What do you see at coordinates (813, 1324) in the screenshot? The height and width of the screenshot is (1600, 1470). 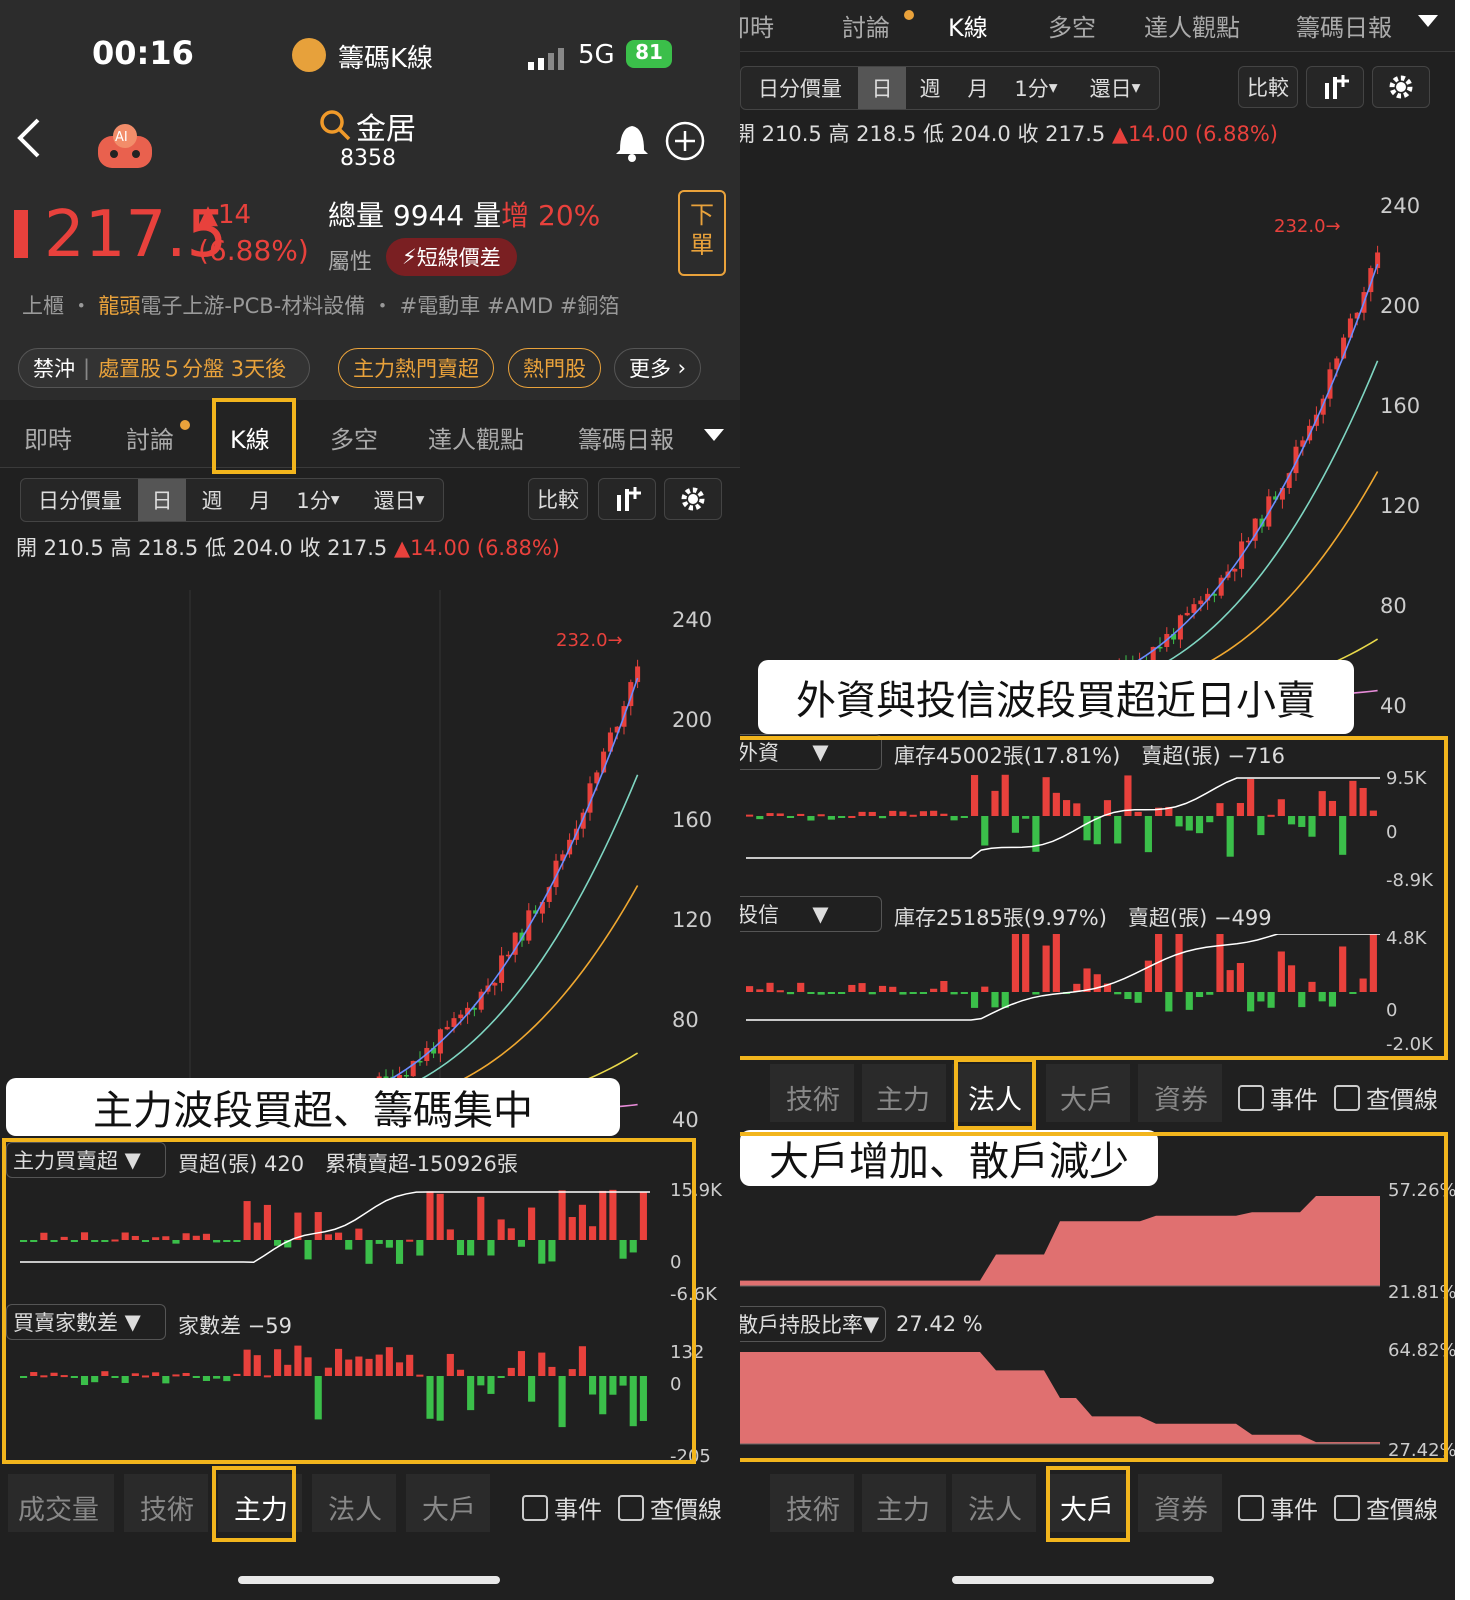 I see `select-retail-ratio: 散戶持股比率 ▼` at bounding box center [813, 1324].